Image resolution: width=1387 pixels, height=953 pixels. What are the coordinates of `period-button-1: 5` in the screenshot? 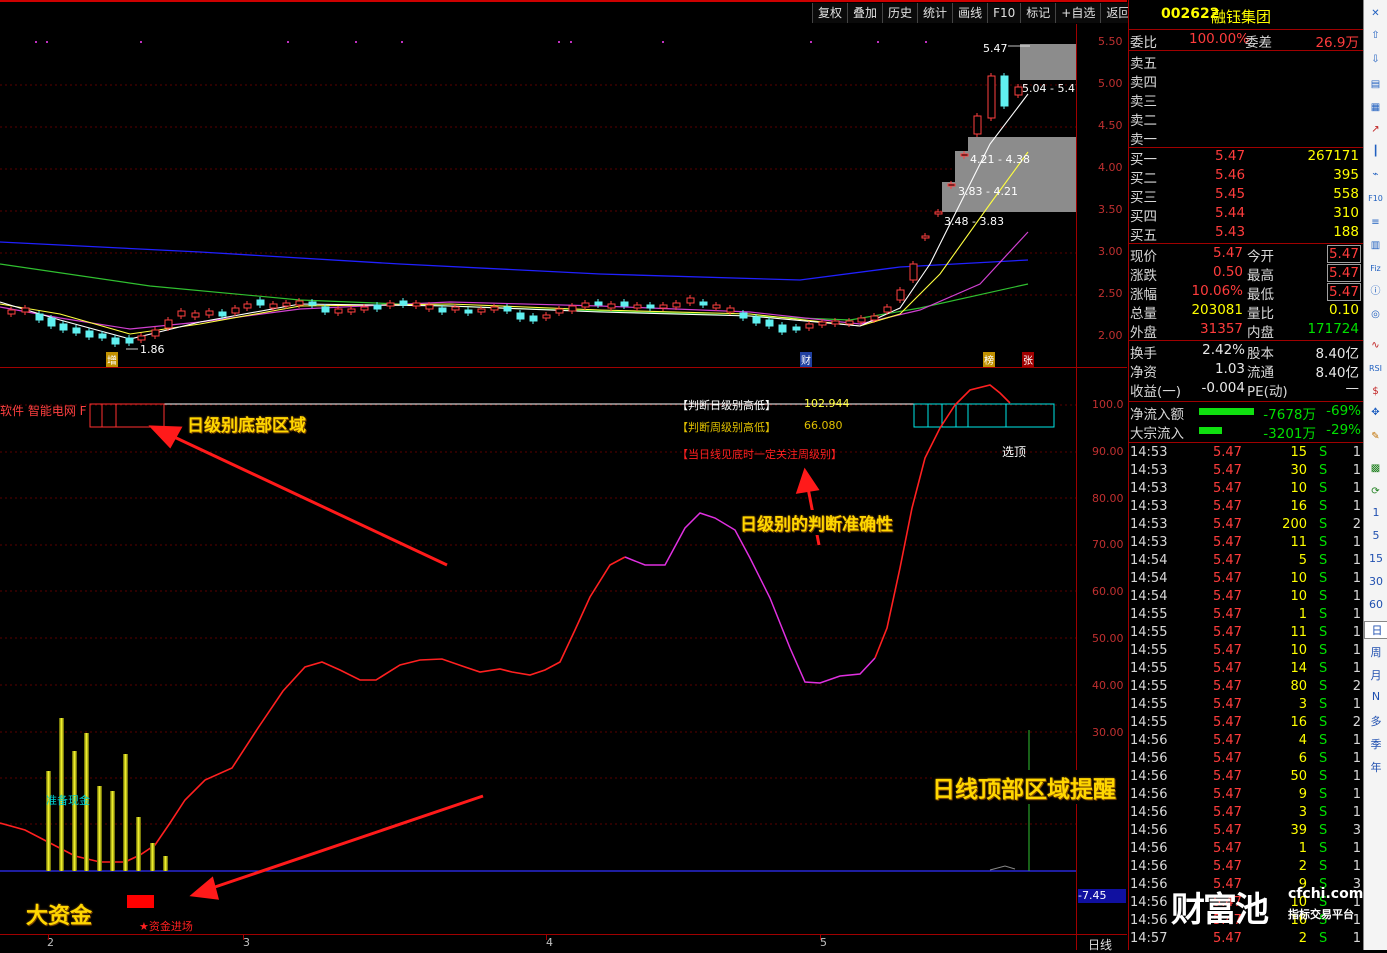 It's located at (1375, 535).